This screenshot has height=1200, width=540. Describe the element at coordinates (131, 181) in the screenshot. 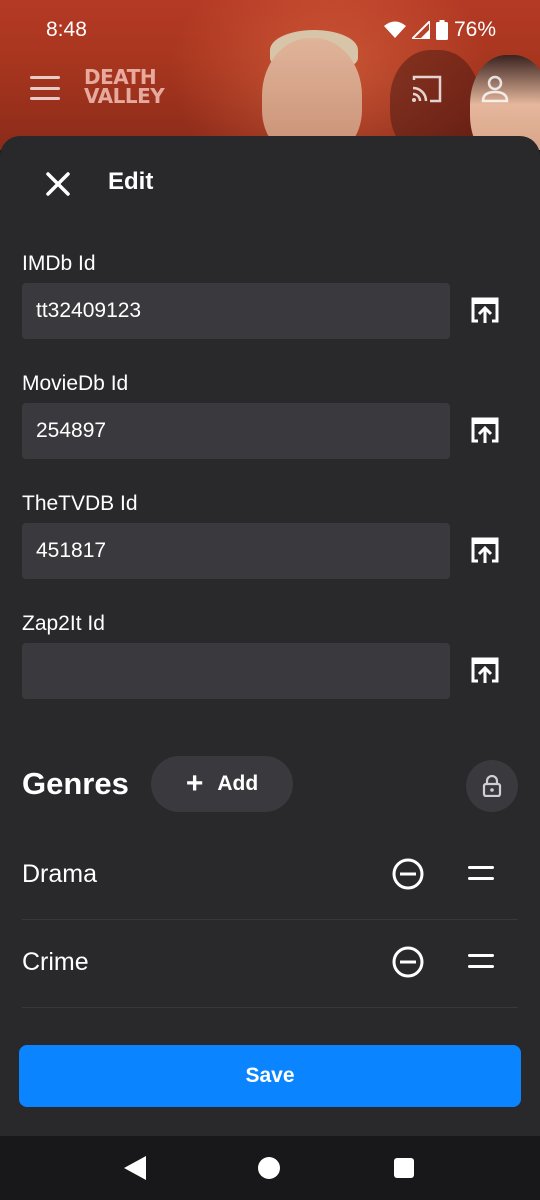

I see `sheet-title: Edit` at that location.